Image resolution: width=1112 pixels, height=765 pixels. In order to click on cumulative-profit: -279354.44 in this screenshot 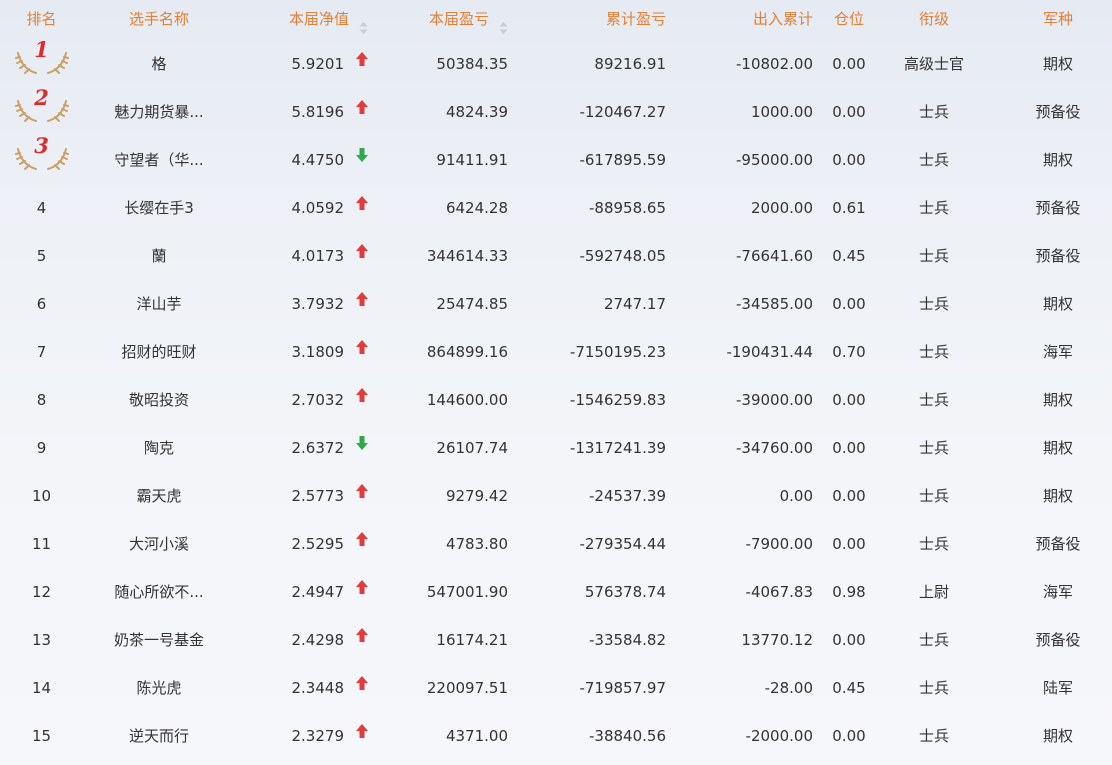, I will do `click(622, 544)`.